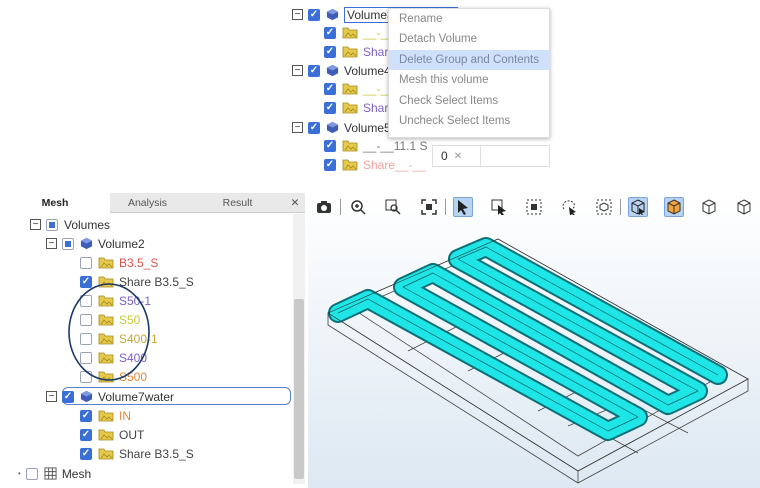 Image resolution: width=760 pixels, height=488 pixels. I want to click on tree-row-volumes: − Volumes, so click(70, 224).